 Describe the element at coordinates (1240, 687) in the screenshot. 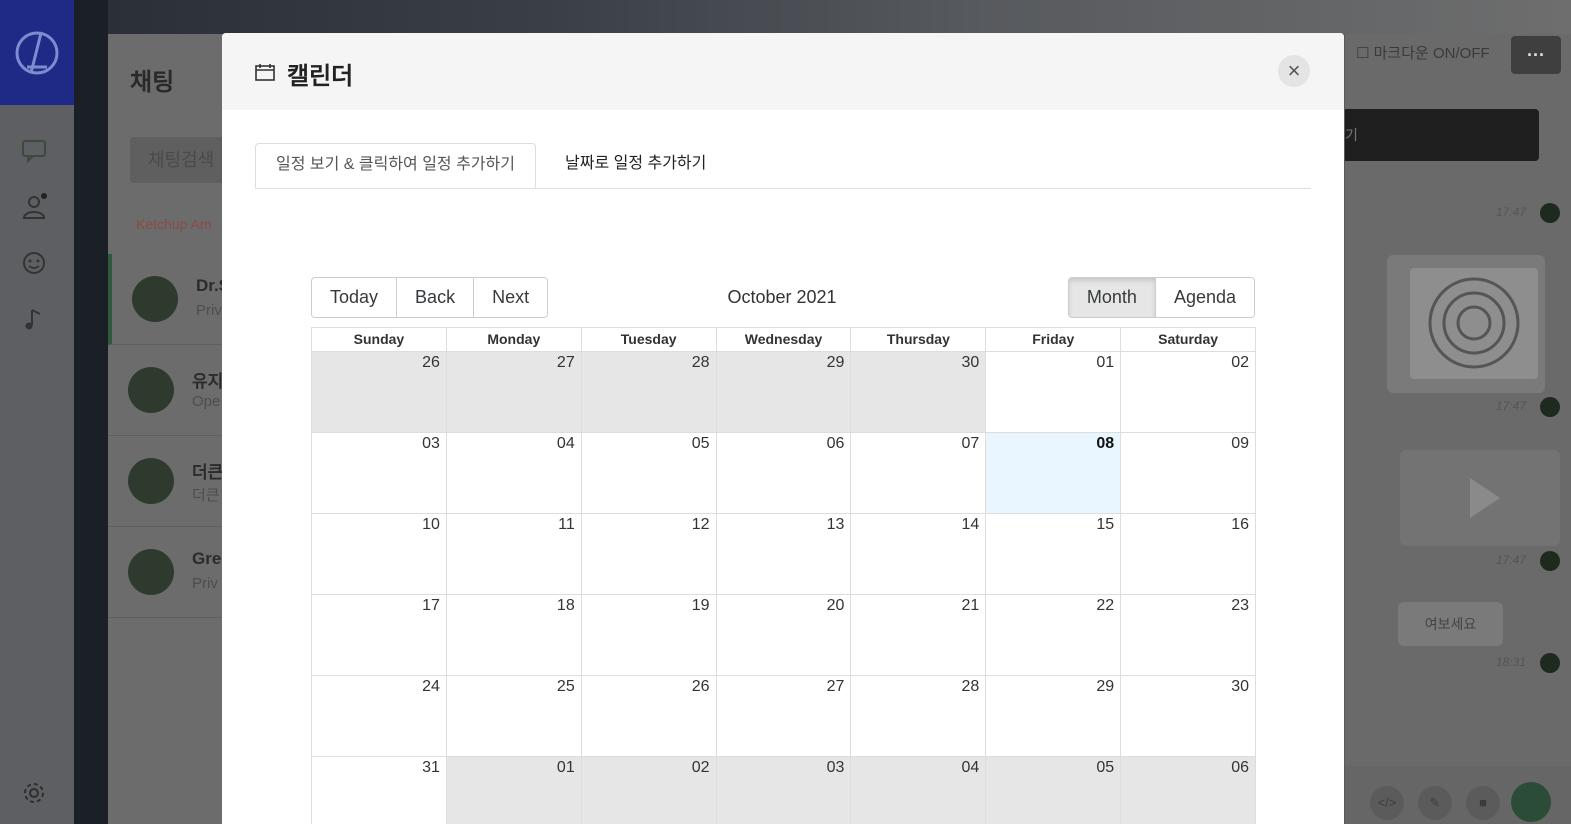

I see `day-number: 30` at that location.